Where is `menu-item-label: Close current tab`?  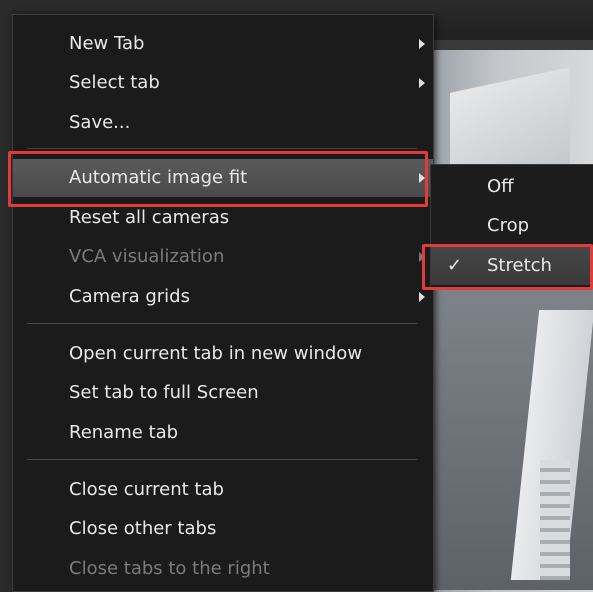
menu-item-label: Close current tab is located at coordinates (146, 489).